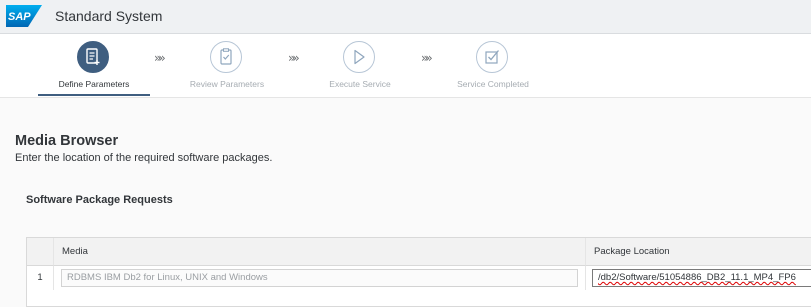  I want to click on wizard-step-execute-service: Execute Service, so click(360, 66).